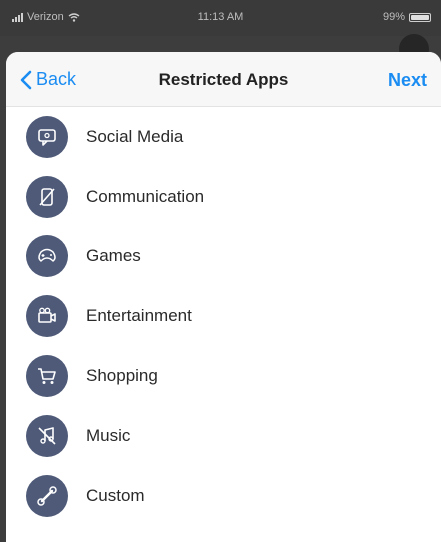 This screenshot has height=542, width=441. What do you see at coordinates (47, 136) in the screenshot?
I see `chat-bubble-icon` at bounding box center [47, 136].